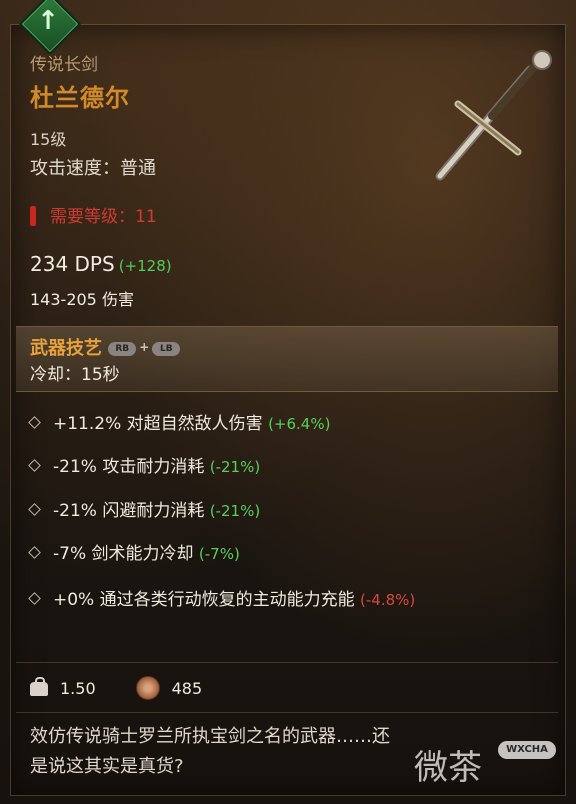  What do you see at coordinates (158, 424) in the screenshot?
I see `affix-text: +11.2% 对超自然敌人伤害` at bounding box center [158, 424].